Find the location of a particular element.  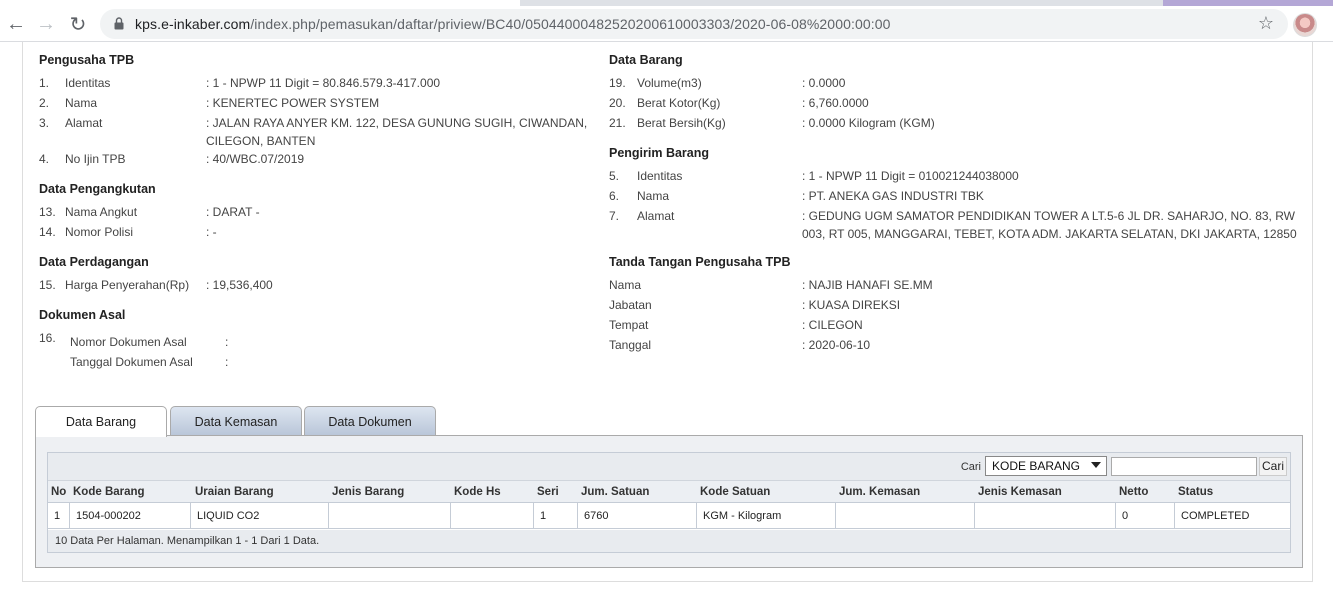

row-number: 7. is located at coordinates (614, 216).